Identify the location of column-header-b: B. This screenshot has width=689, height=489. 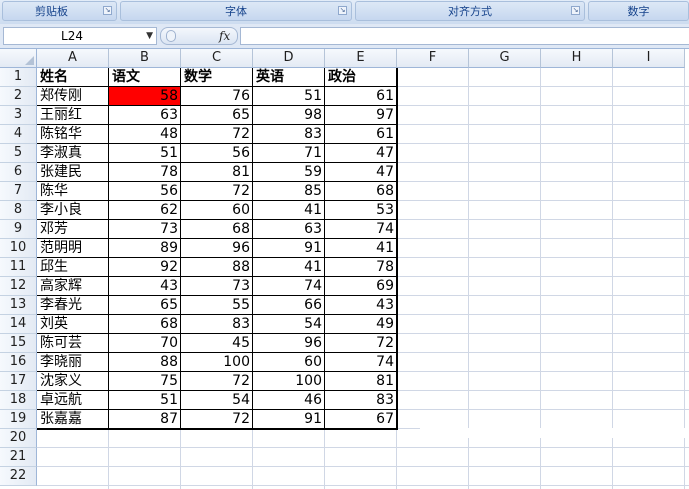
(145, 58).